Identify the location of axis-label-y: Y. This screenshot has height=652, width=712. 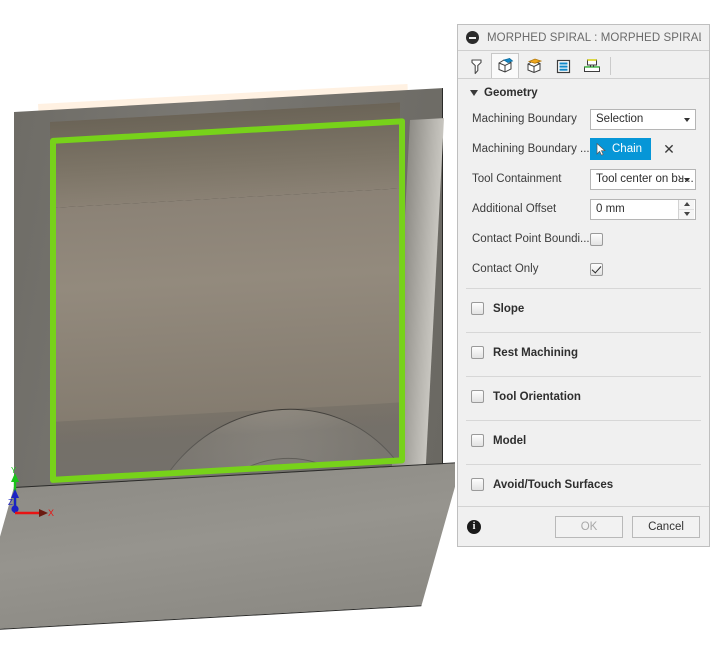
(14, 470).